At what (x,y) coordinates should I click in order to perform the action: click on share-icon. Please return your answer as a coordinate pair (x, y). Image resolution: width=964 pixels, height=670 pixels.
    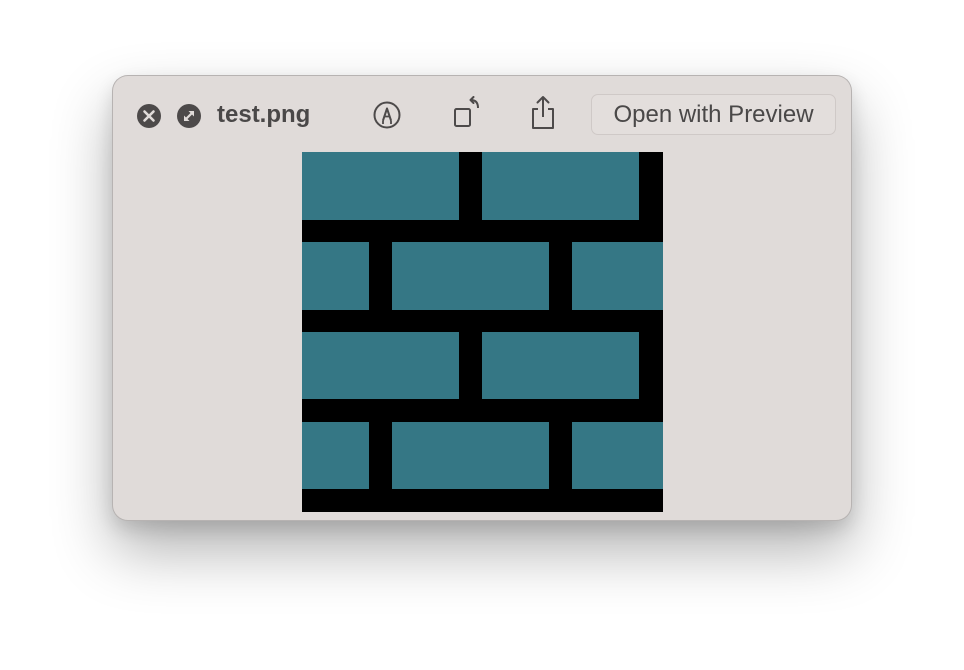
    Looking at the image, I should click on (543, 112).